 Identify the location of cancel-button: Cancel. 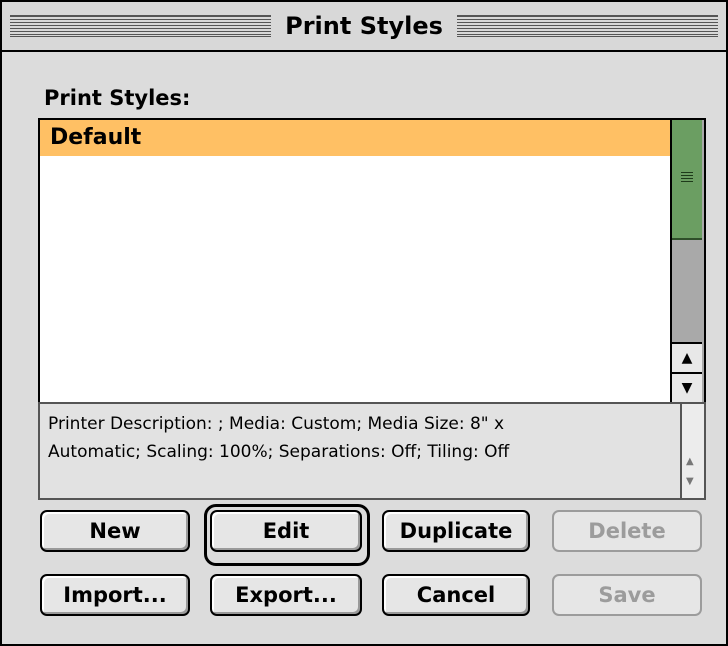
(456, 595).